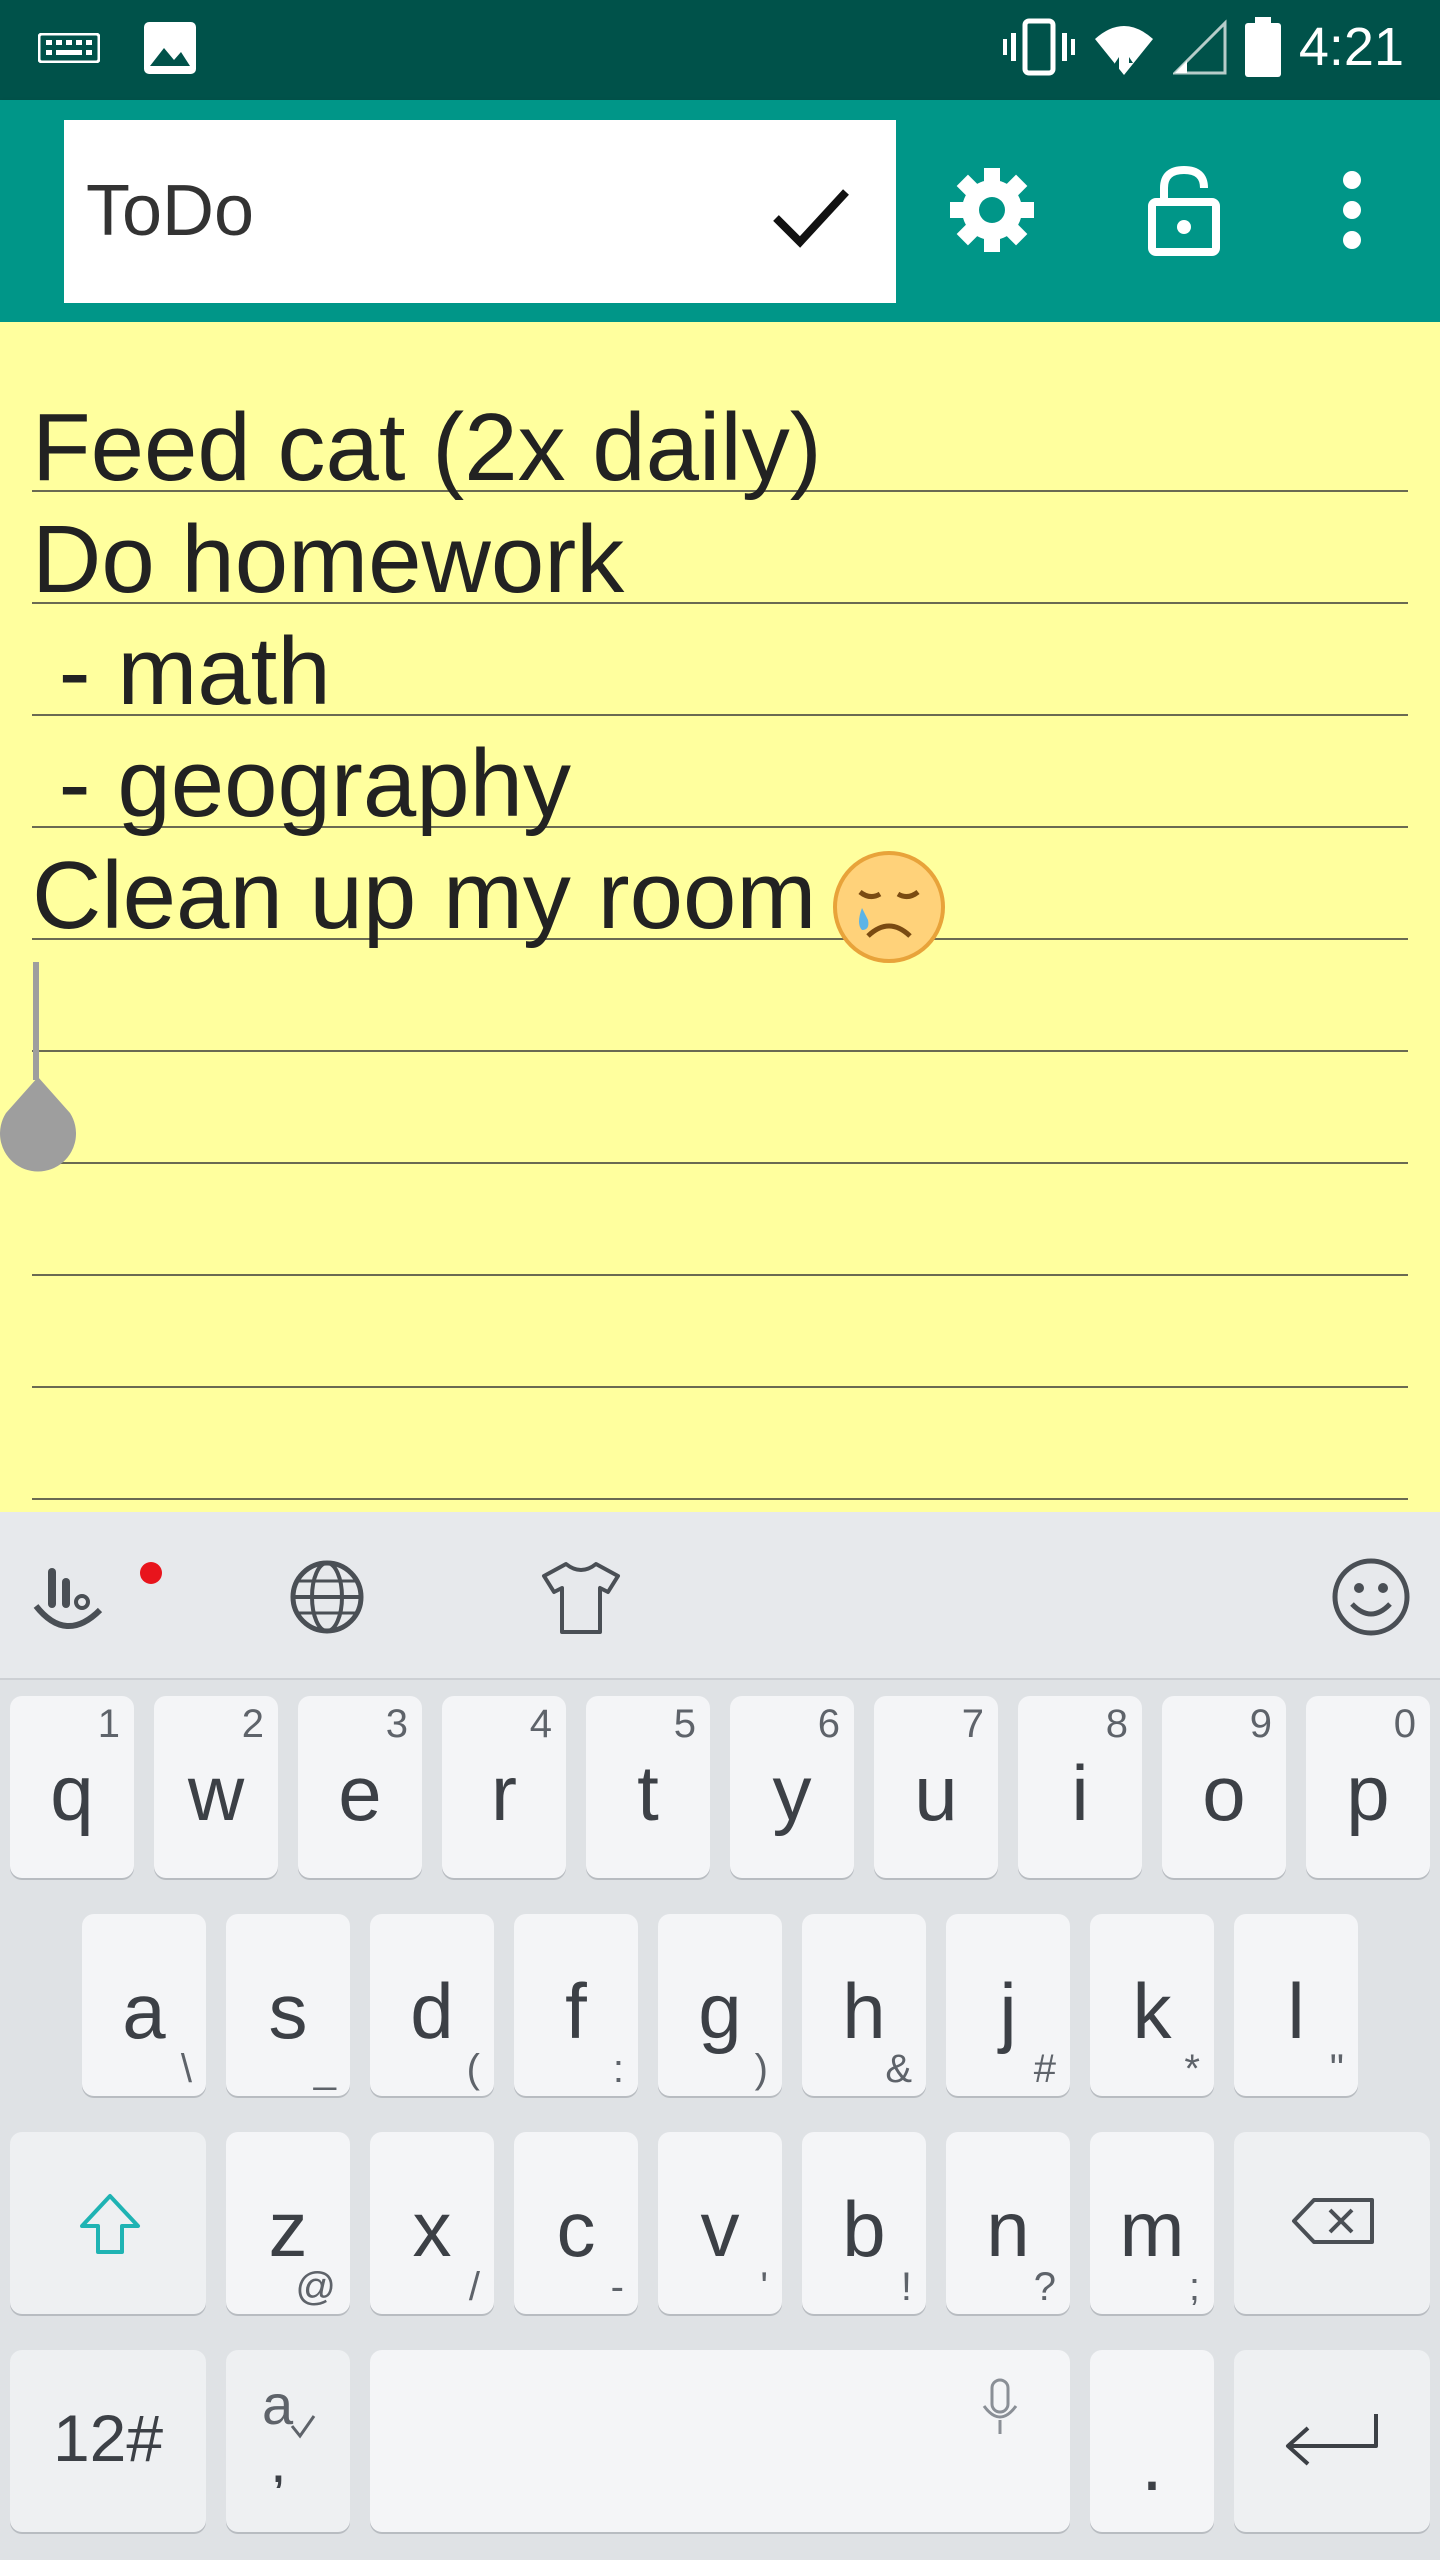 The width and height of the screenshot is (1440, 2560). Describe the element at coordinates (170, 211) in the screenshot. I see `note-title: ToDo` at that location.